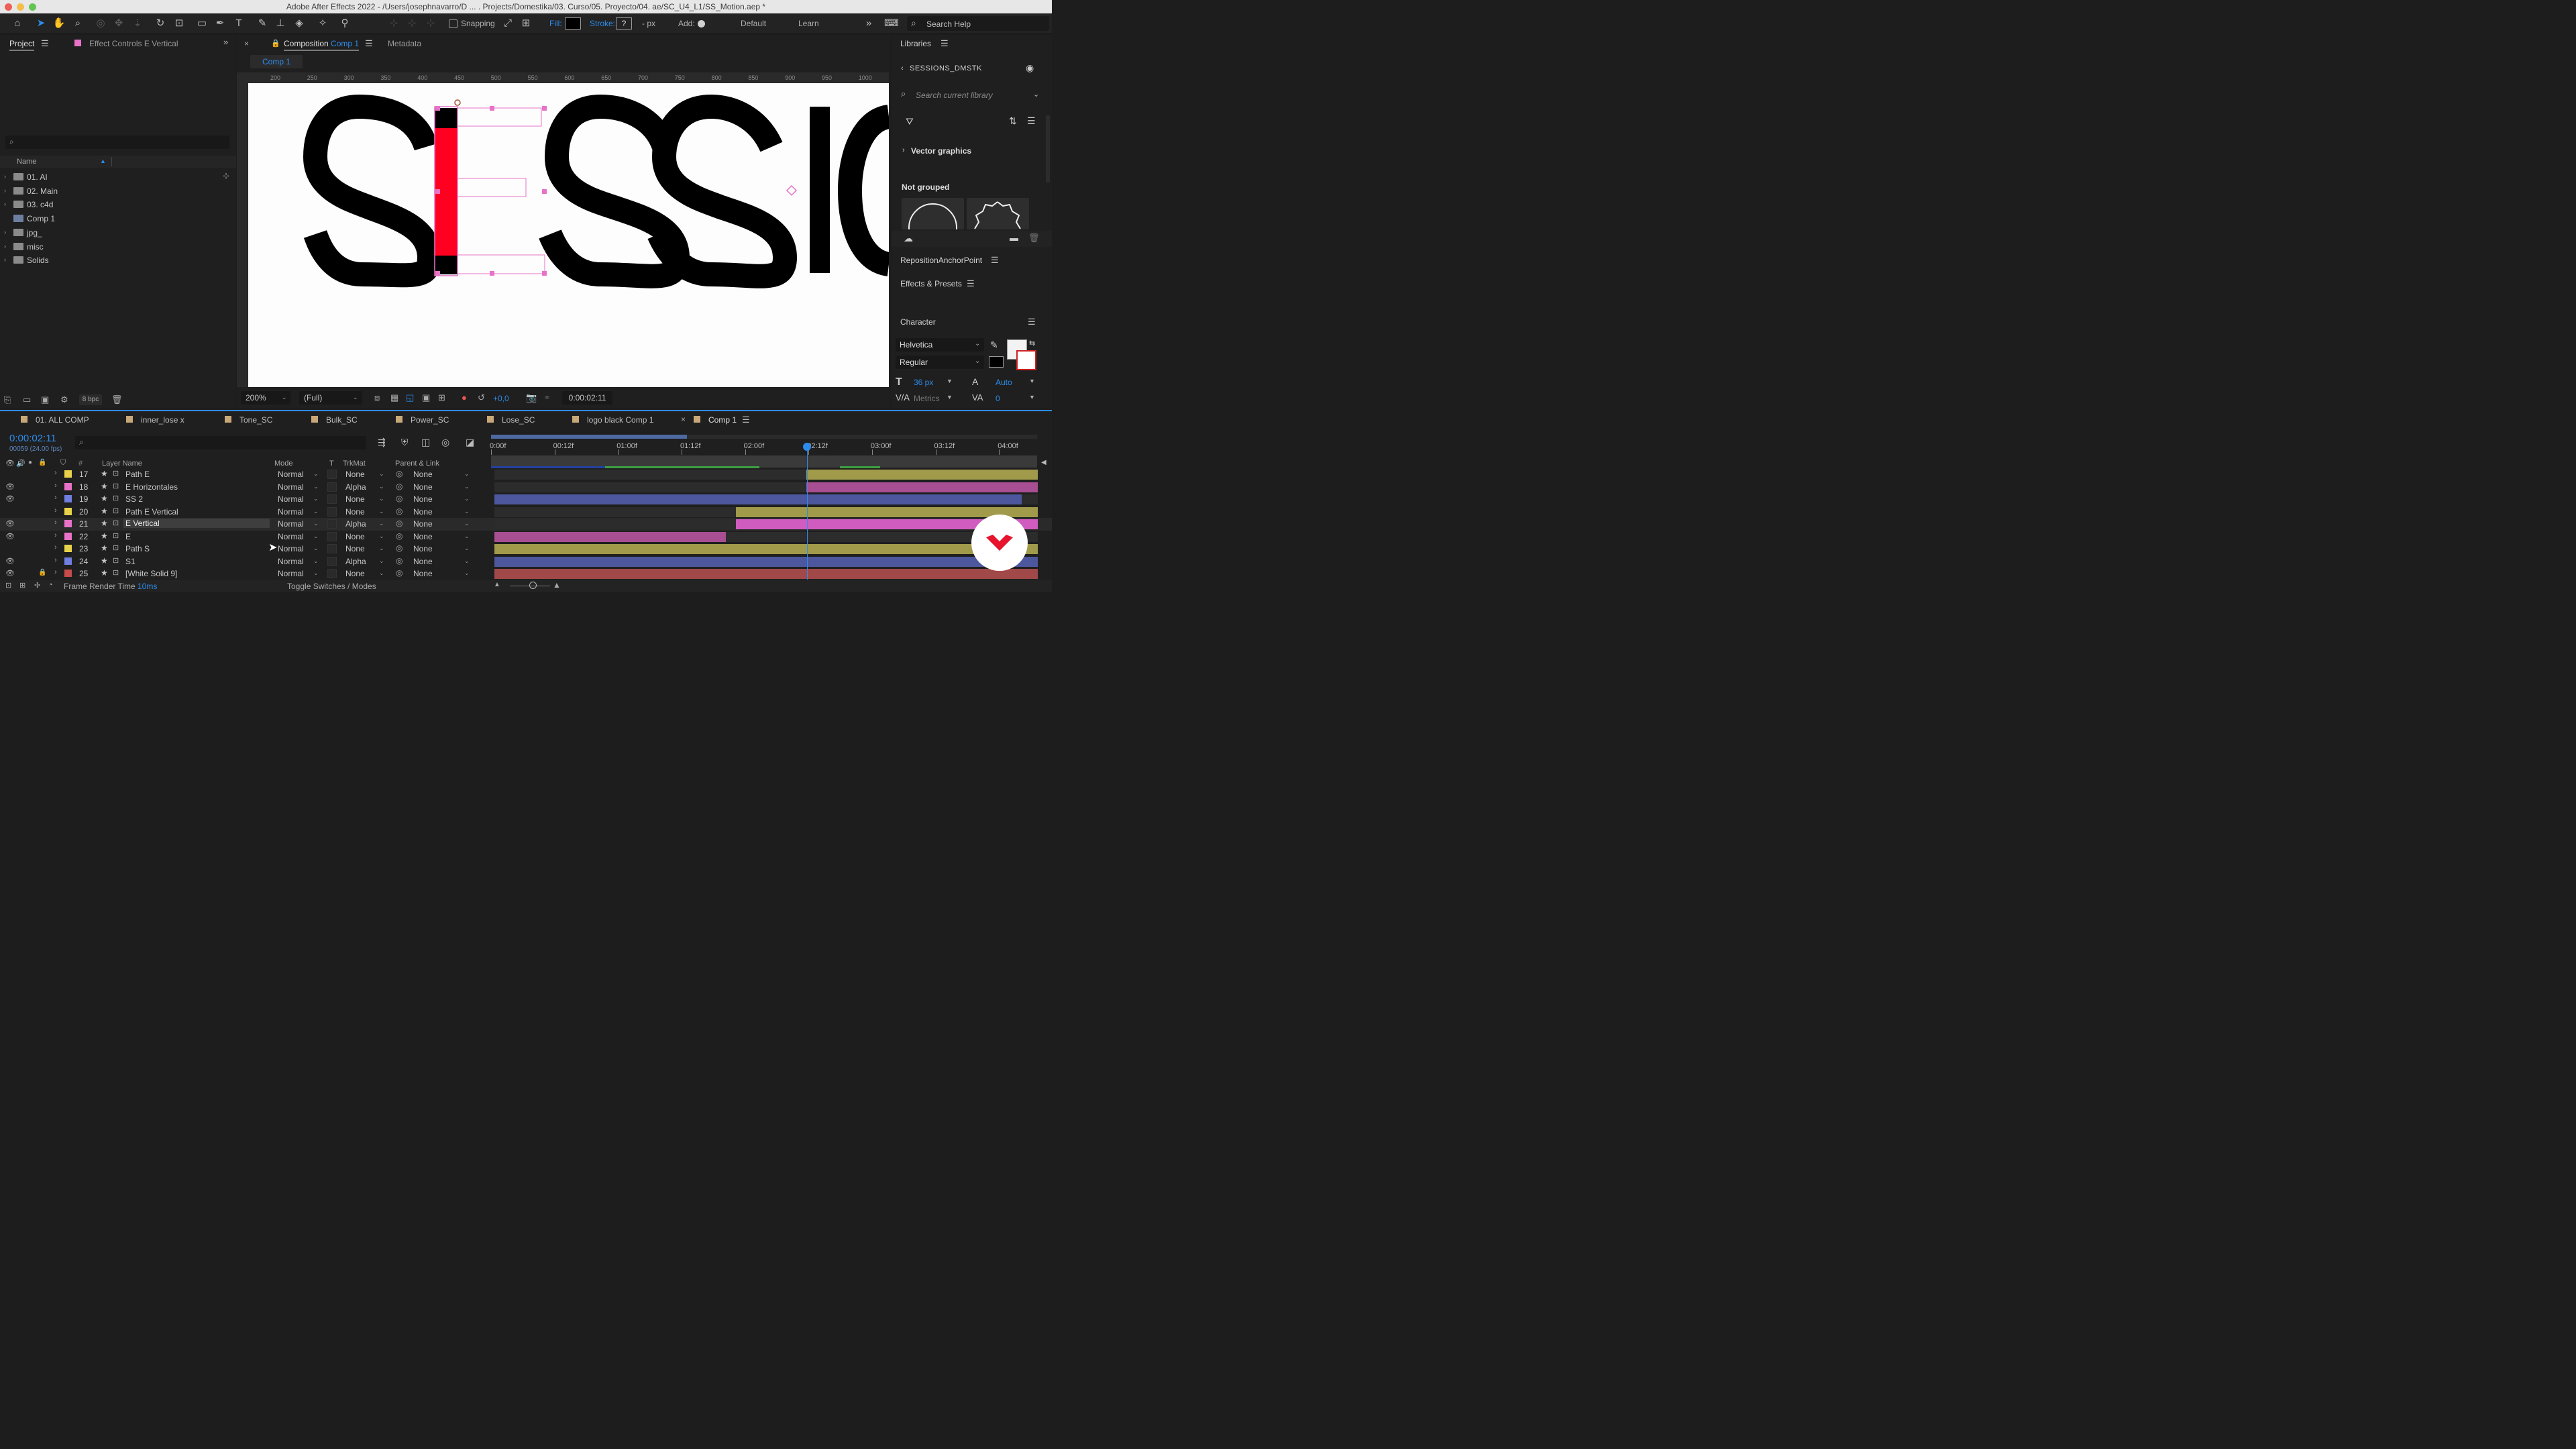 This screenshot has height=1449, width=2576. I want to click on close-tab-icon: ×, so click(683, 419).